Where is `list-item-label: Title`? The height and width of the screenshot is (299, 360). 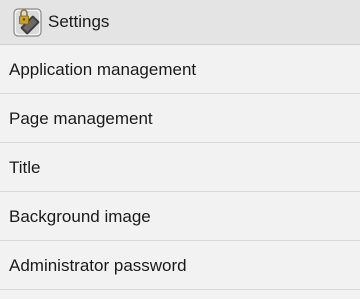 list-item-label: Title is located at coordinates (25, 167).